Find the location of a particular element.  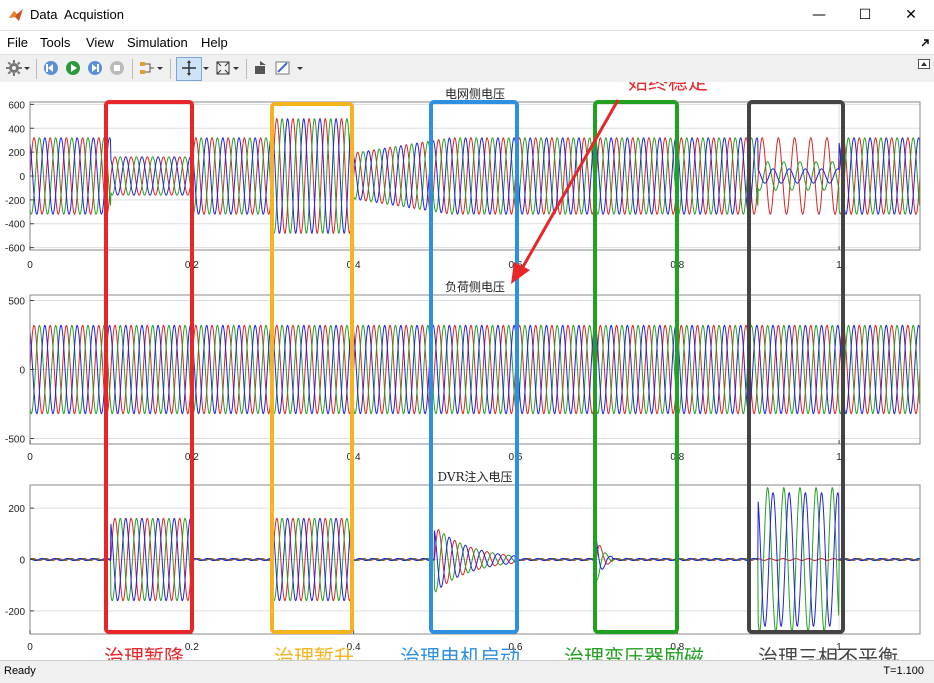

arrow-head-icon is located at coordinates (520, 273).